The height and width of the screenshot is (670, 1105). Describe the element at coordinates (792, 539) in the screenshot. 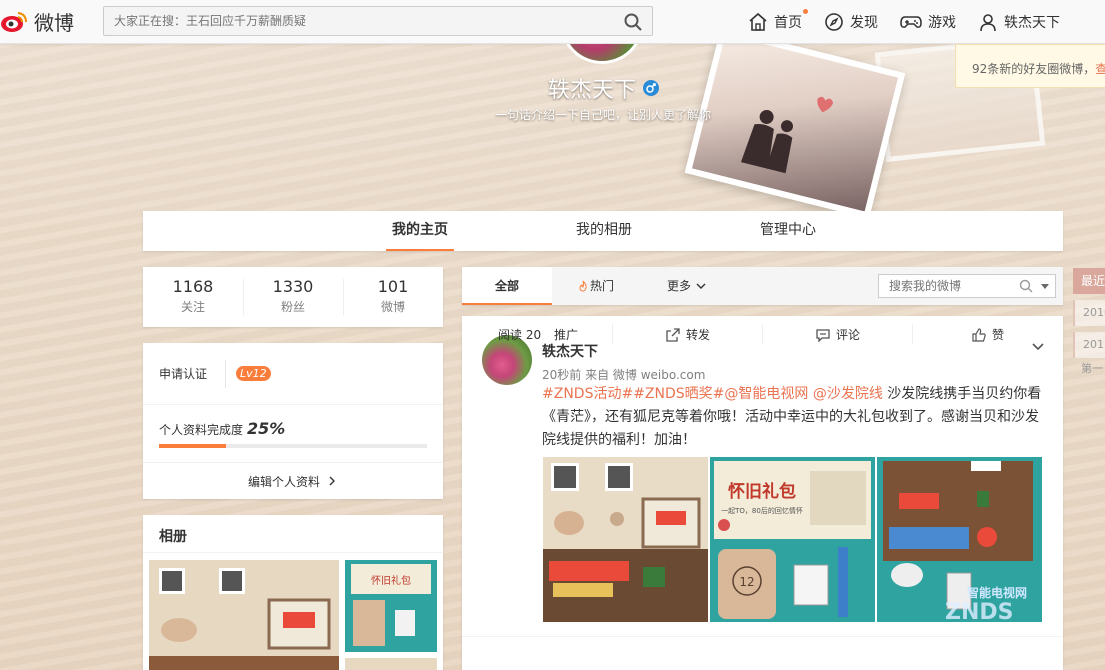

I see `post-image: 怀旧礼包 一起TO，80后的回忆情怀 12` at that location.